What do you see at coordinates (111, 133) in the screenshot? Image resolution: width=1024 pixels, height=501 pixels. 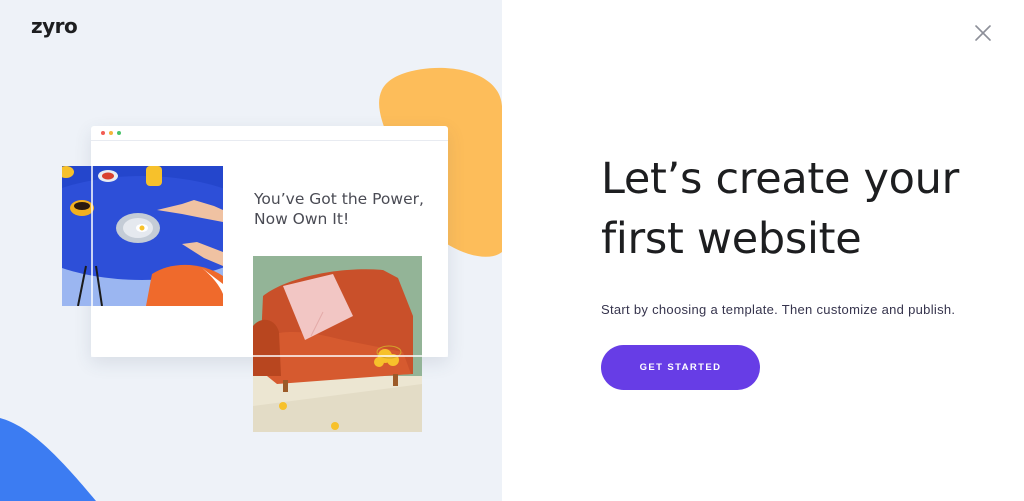 I see `browser-dot-yellow` at bounding box center [111, 133].